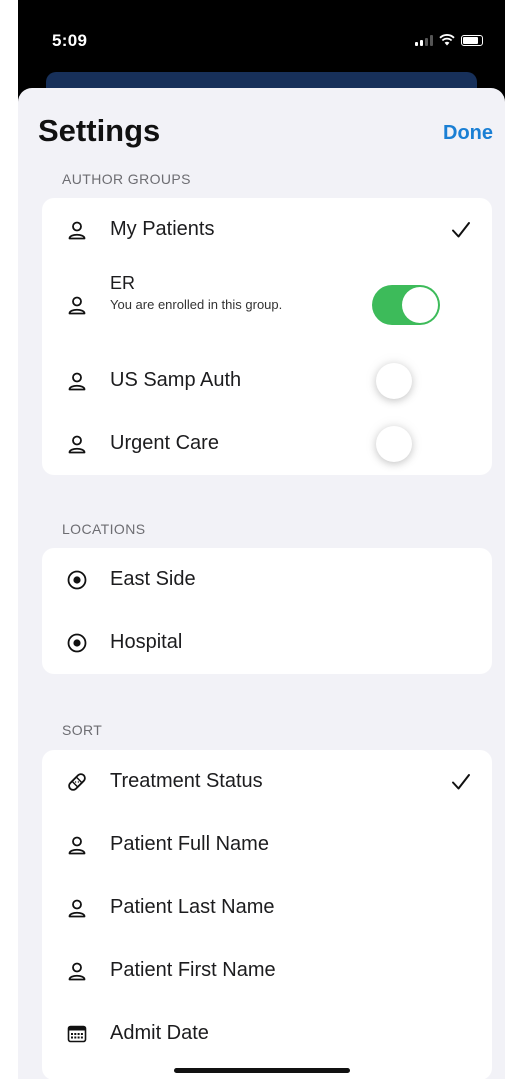 This screenshot has width=521, height=1079. Describe the element at coordinates (196, 304) in the screenshot. I see `row-subtitle: You are enrolled in this group.` at that location.